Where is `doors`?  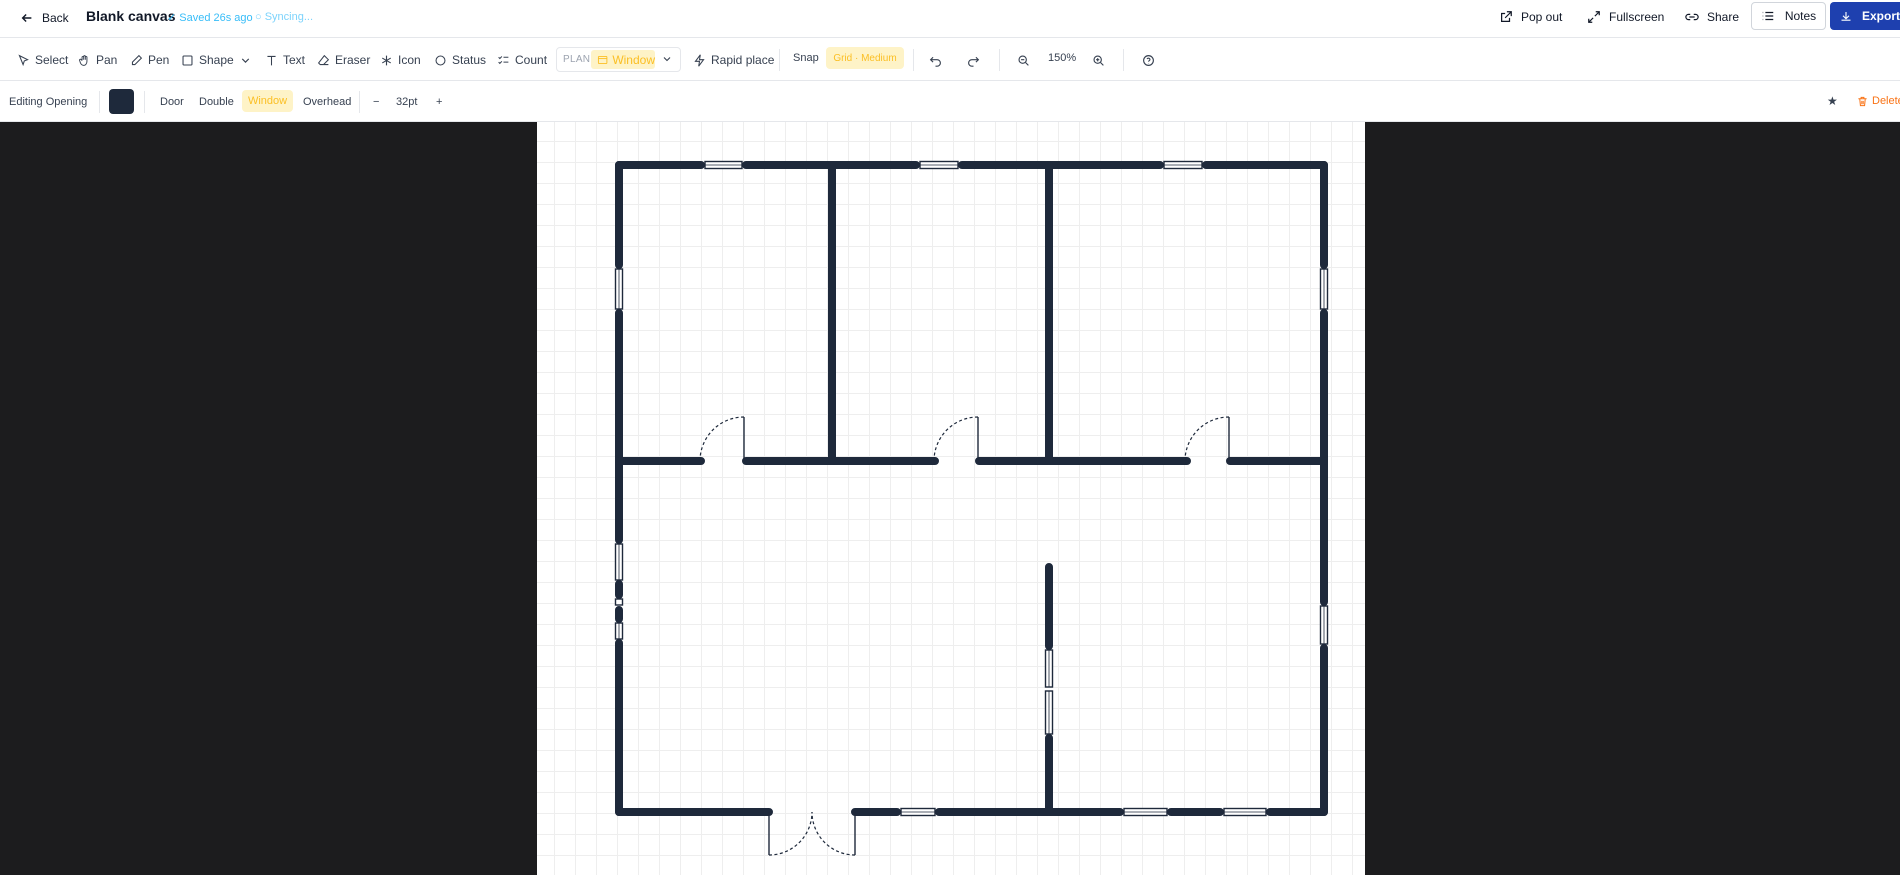 doors is located at coordinates (964, 636).